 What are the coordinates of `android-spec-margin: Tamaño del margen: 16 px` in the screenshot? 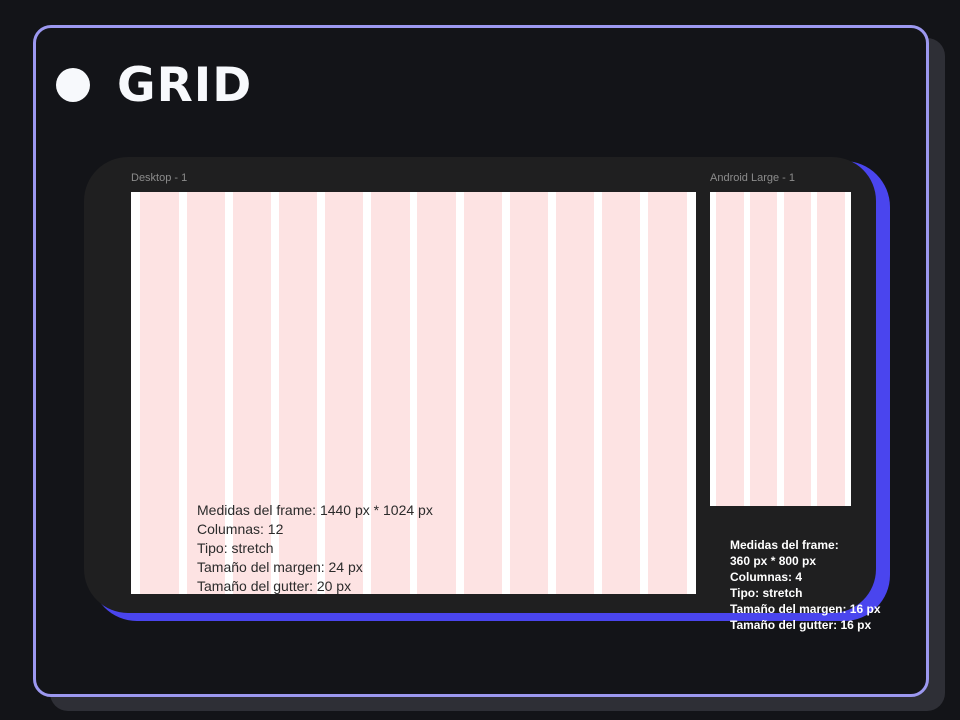 It's located at (805, 609).